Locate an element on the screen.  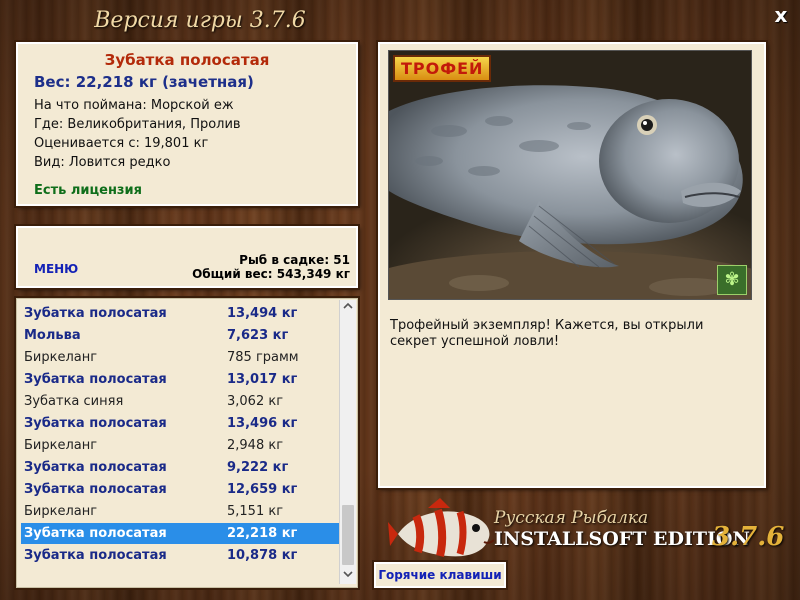
catch-row: Биркеланг 2,948 кг is located at coordinates (180, 445).